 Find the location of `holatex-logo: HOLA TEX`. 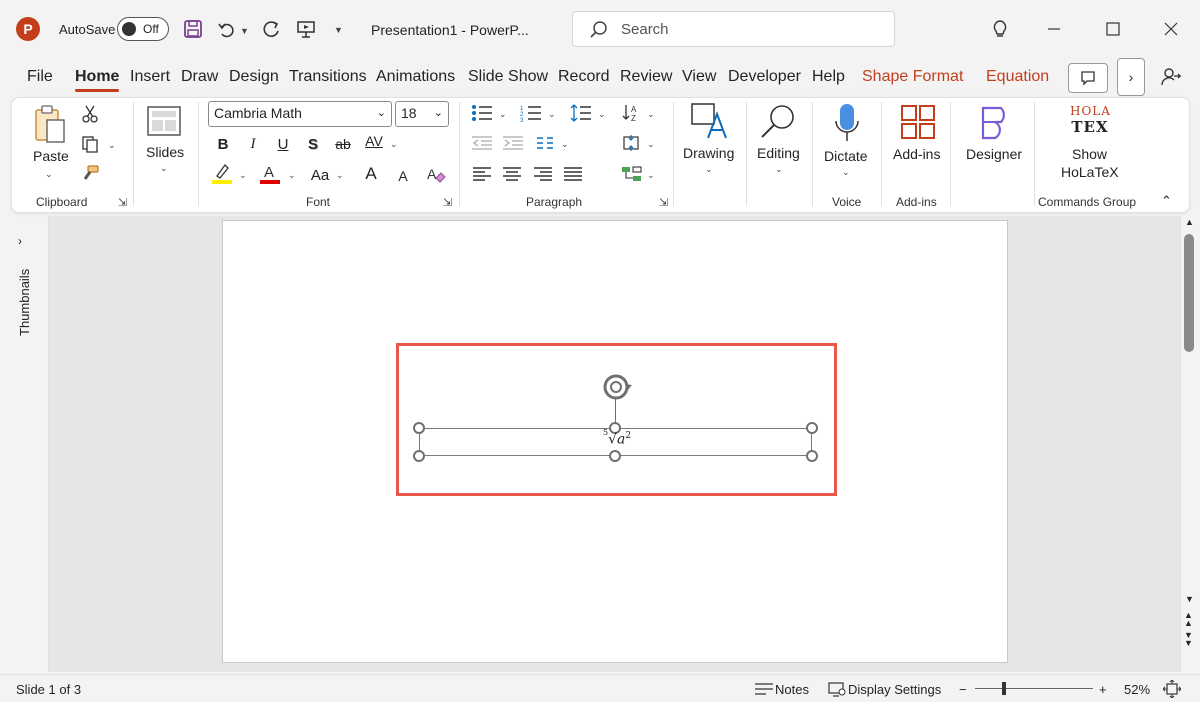

holatex-logo: HOLA TEX is located at coordinates (1090, 120).